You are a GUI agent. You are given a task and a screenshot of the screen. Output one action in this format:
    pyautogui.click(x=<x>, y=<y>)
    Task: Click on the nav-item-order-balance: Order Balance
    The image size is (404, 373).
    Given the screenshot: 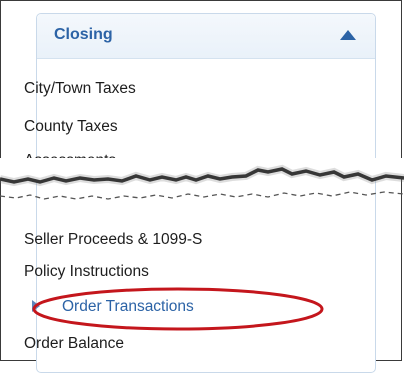 What is the action you would take?
    pyautogui.click(x=74, y=344)
    